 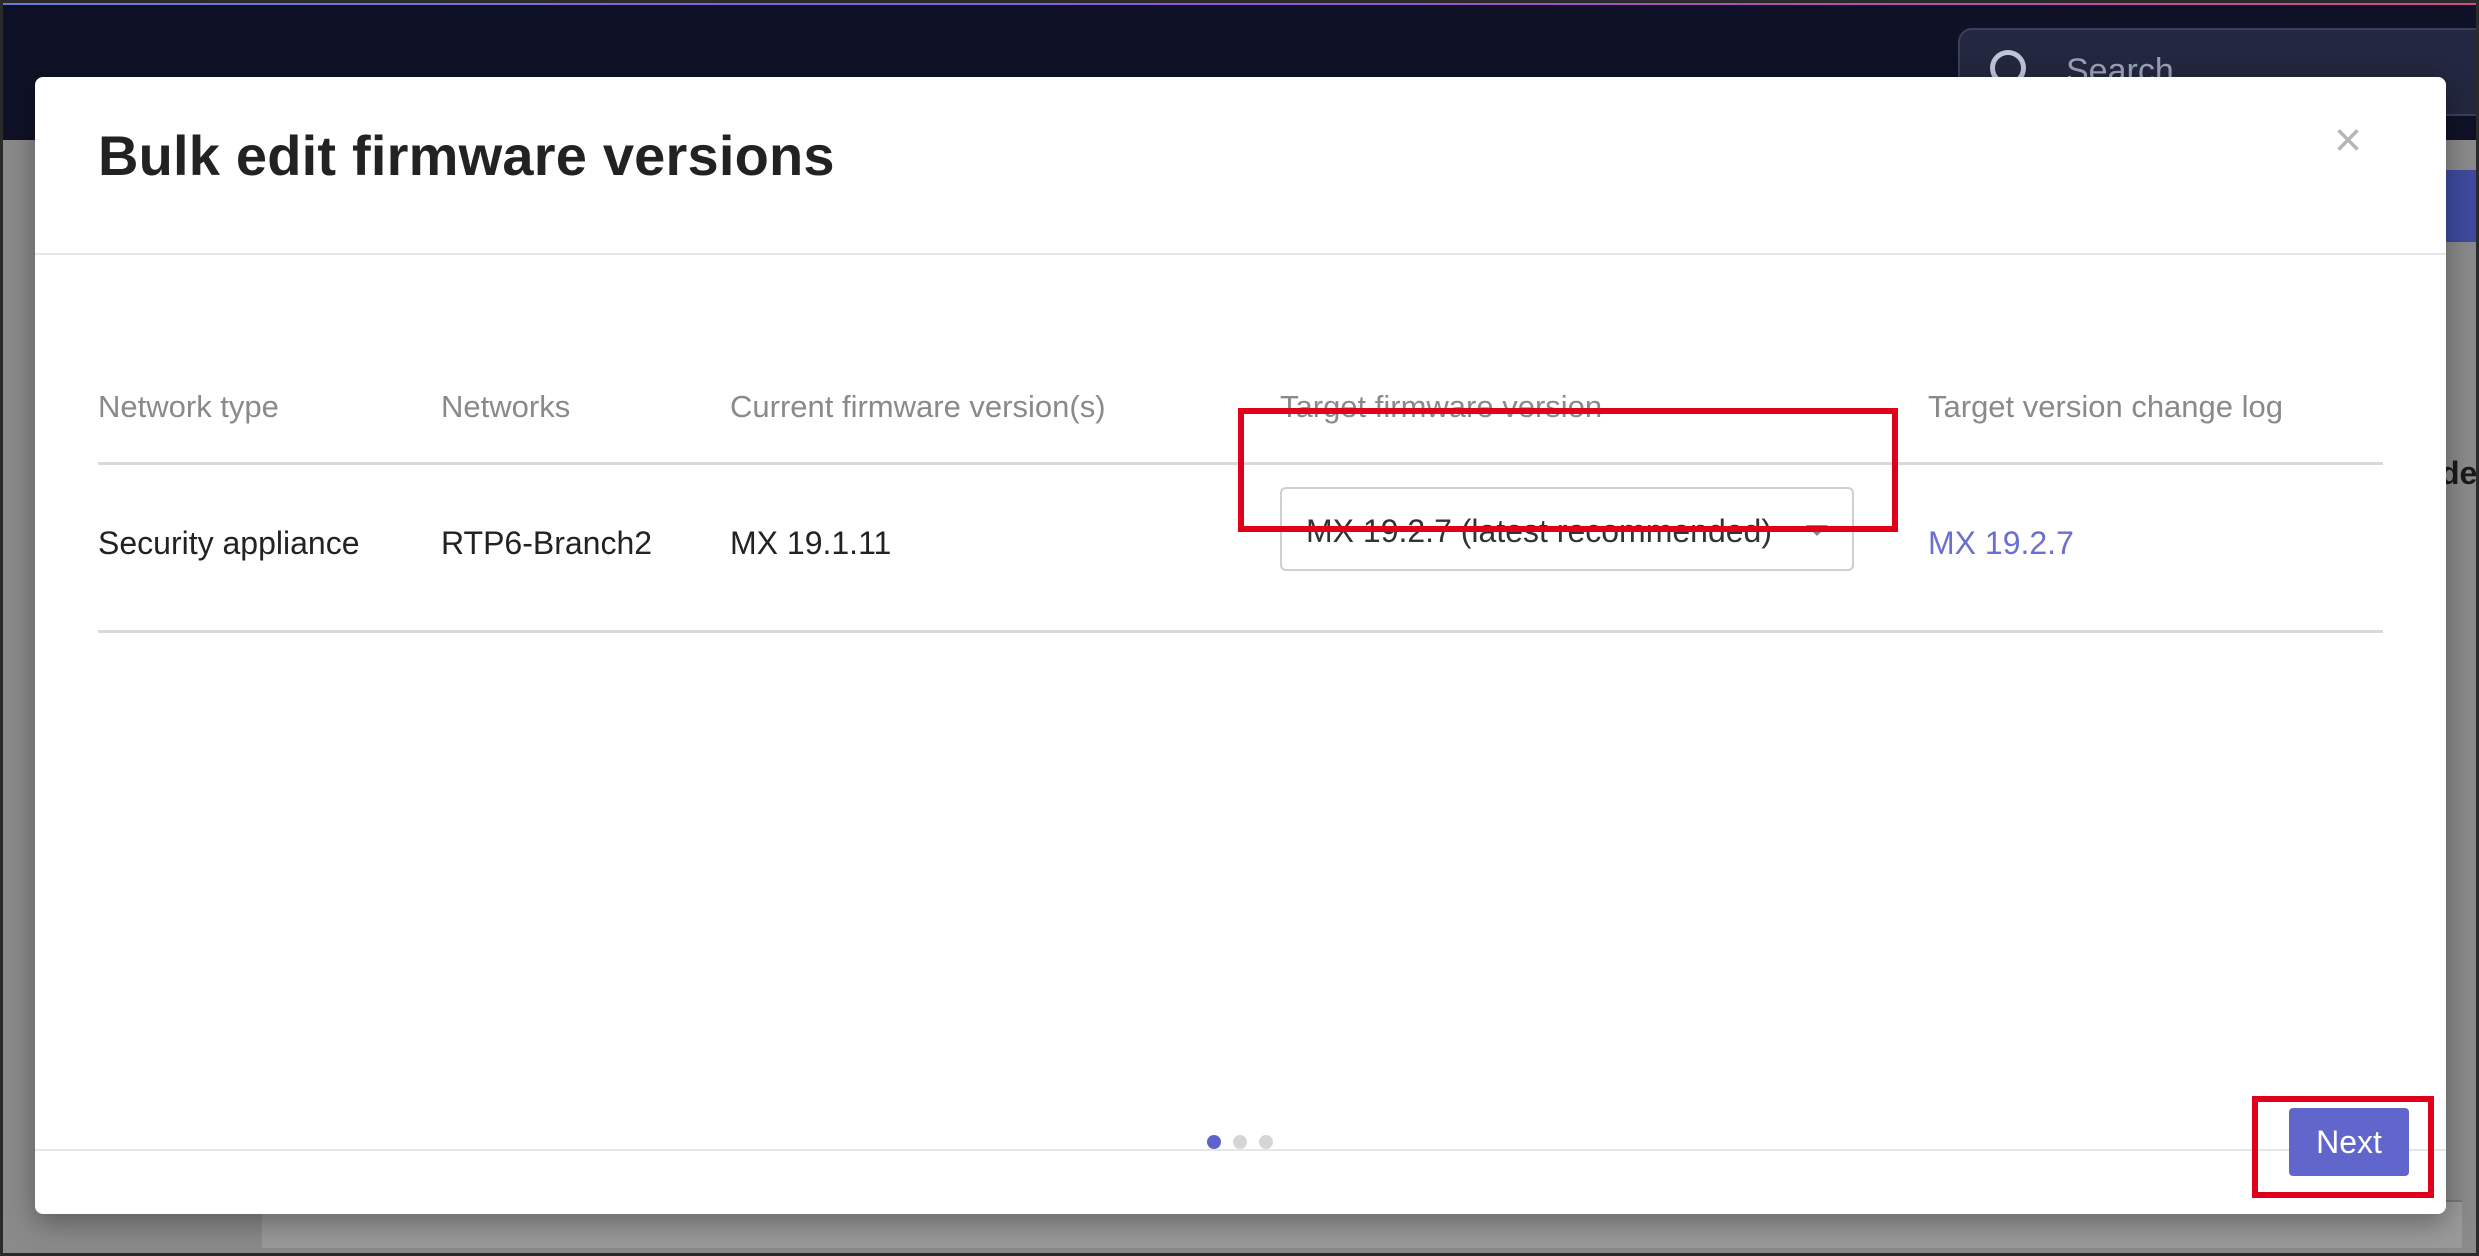 I want to click on header-networks: Networks, so click(x=506, y=406).